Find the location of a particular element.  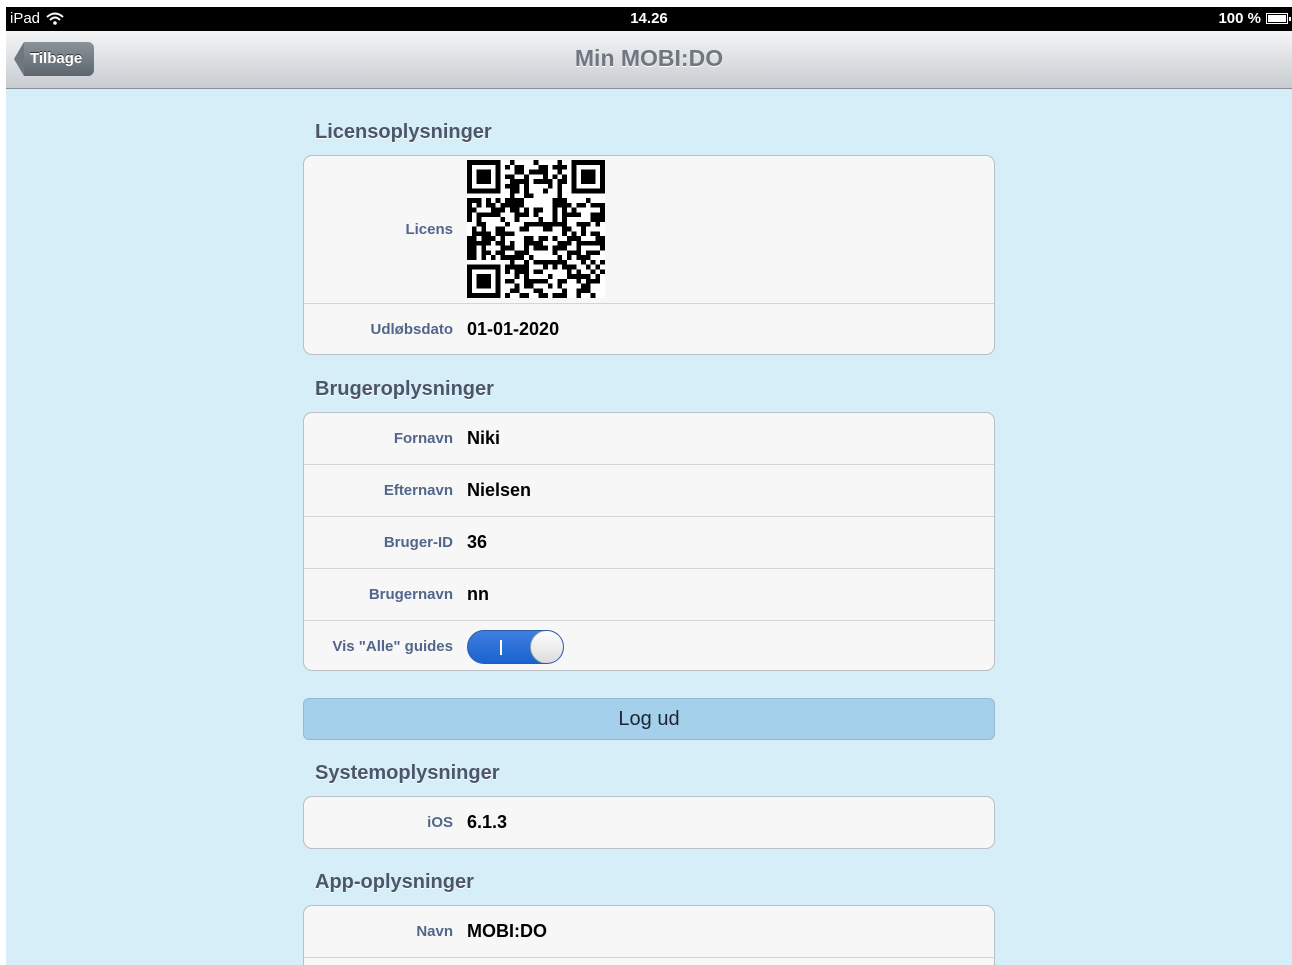

status-time: 14.26 is located at coordinates (649, 18).